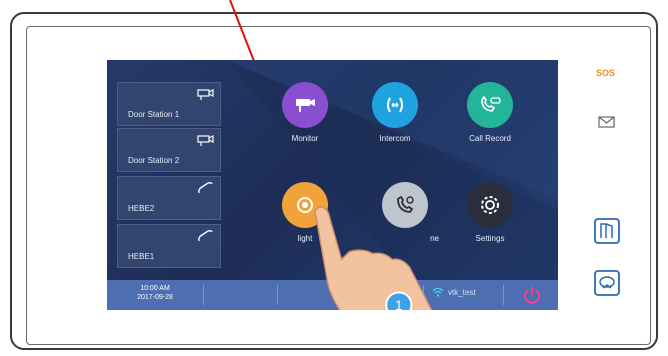  Describe the element at coordinates (169, 150) in the screenshot. I see `source-door-station-2: Door Station 2` at that location.